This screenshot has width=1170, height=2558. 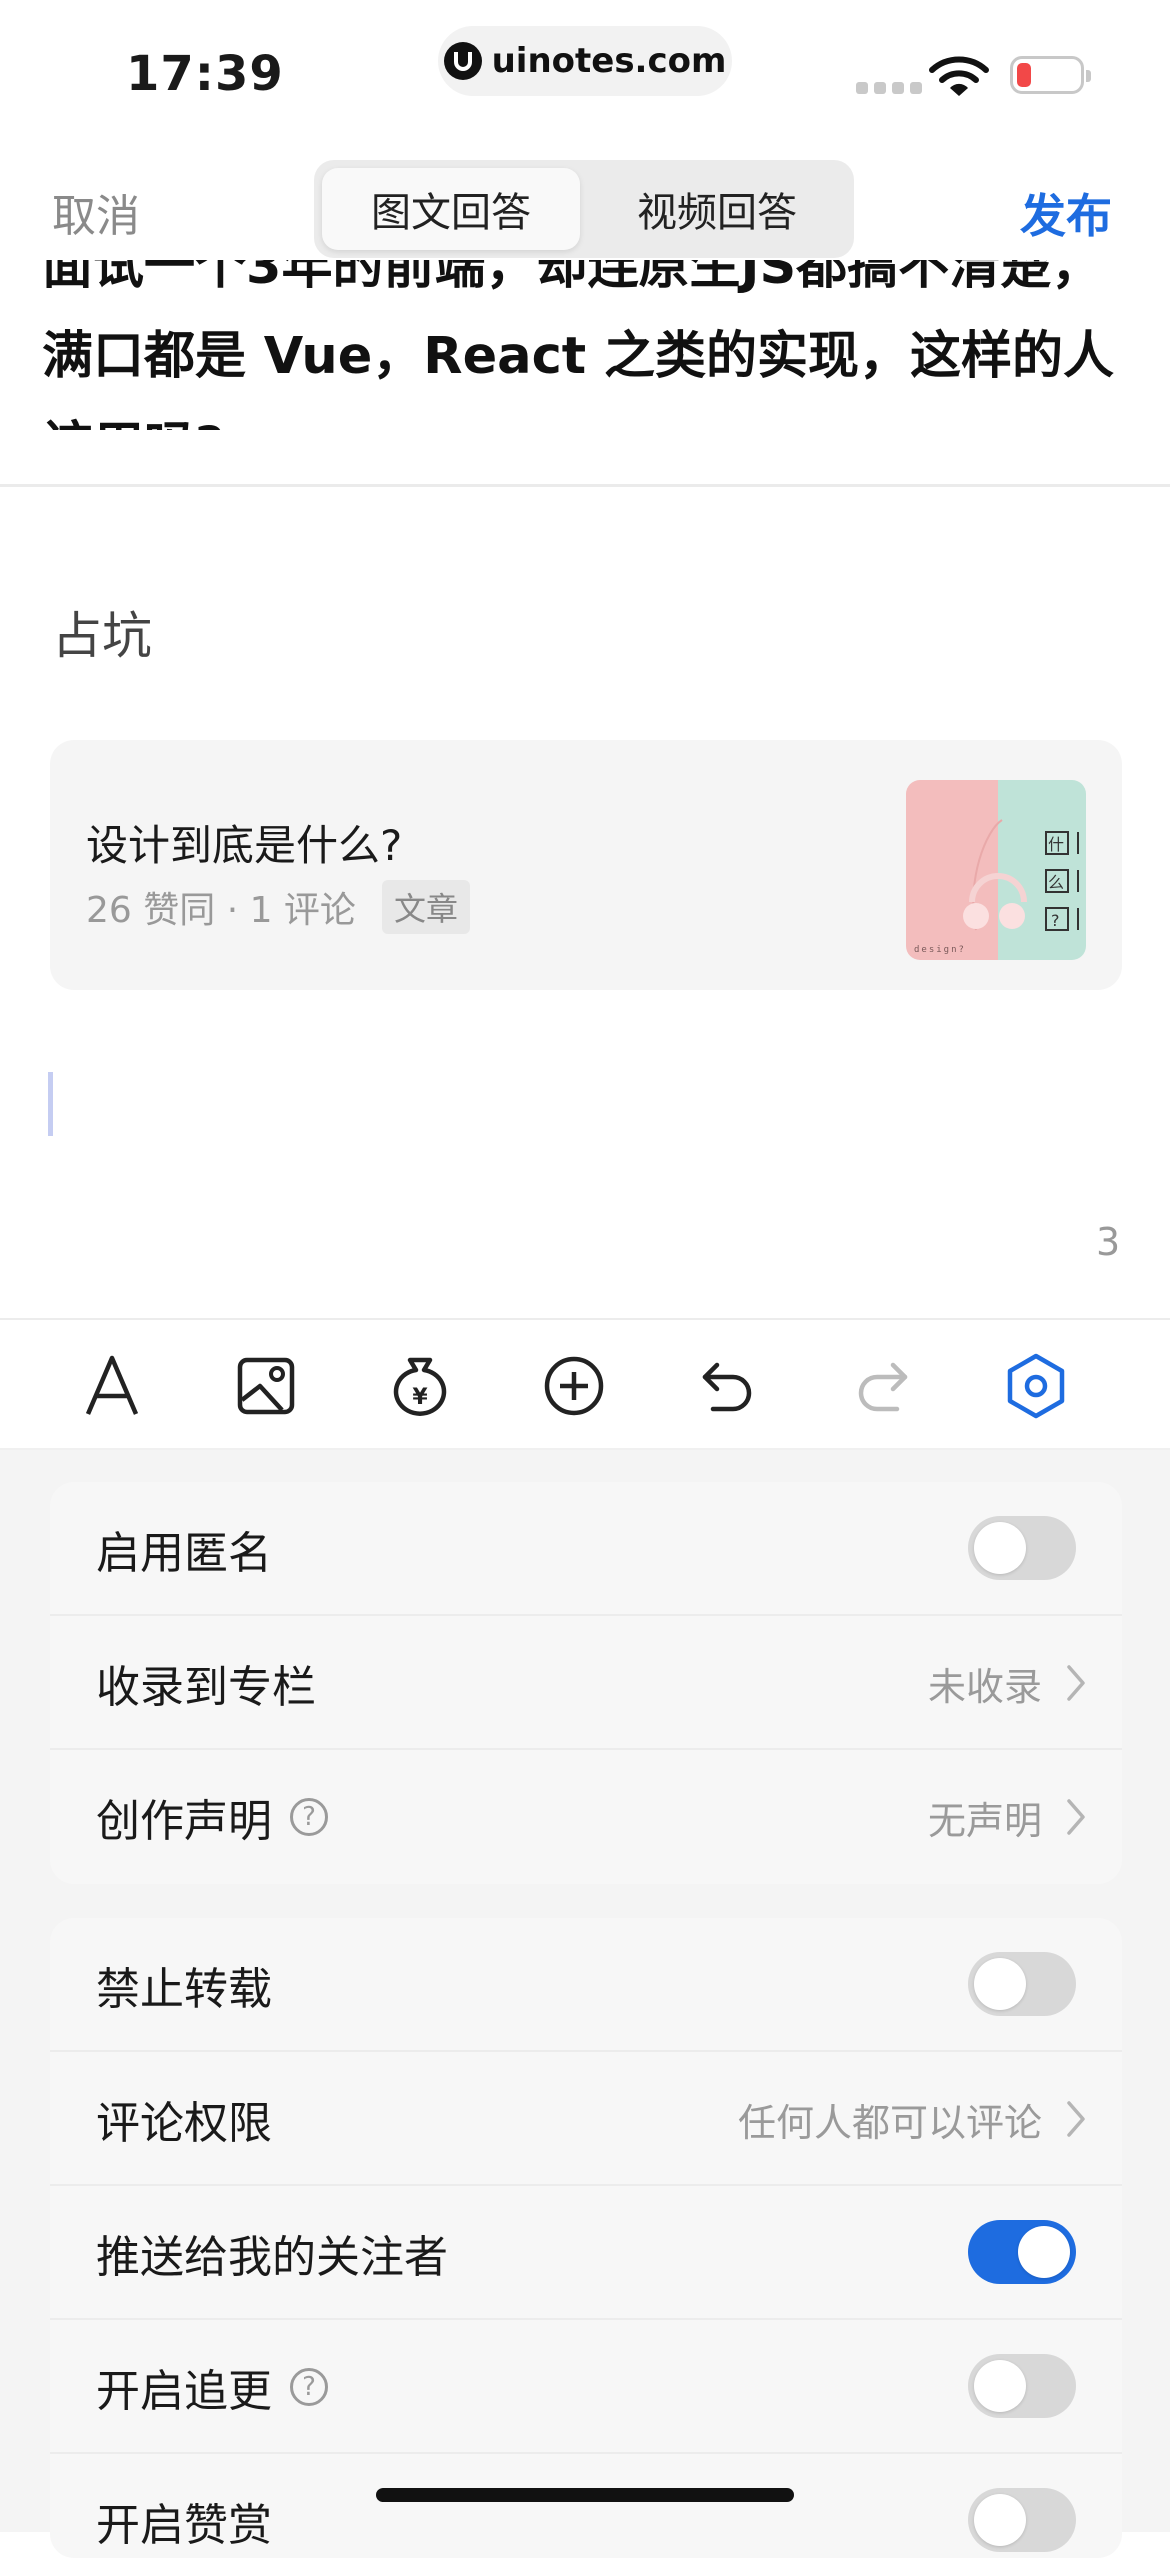 I want to click on no-repost-toggle, so click(x=1022, y=1984).